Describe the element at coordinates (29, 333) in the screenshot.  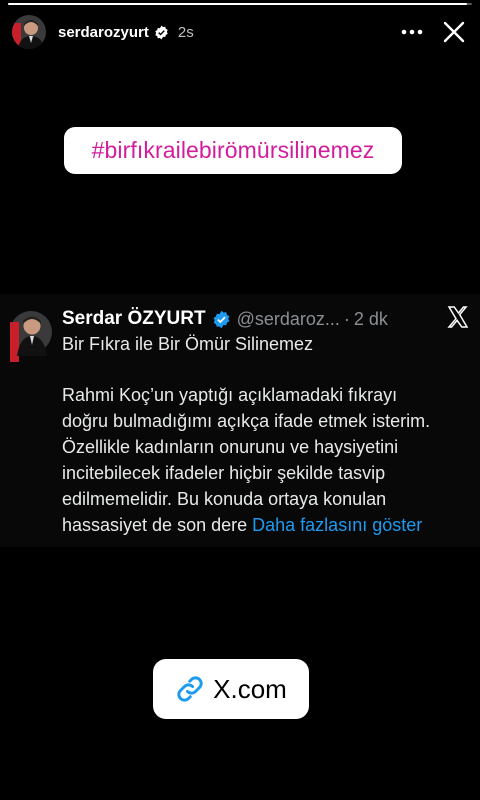
I see `tweet-avatar` at that location.